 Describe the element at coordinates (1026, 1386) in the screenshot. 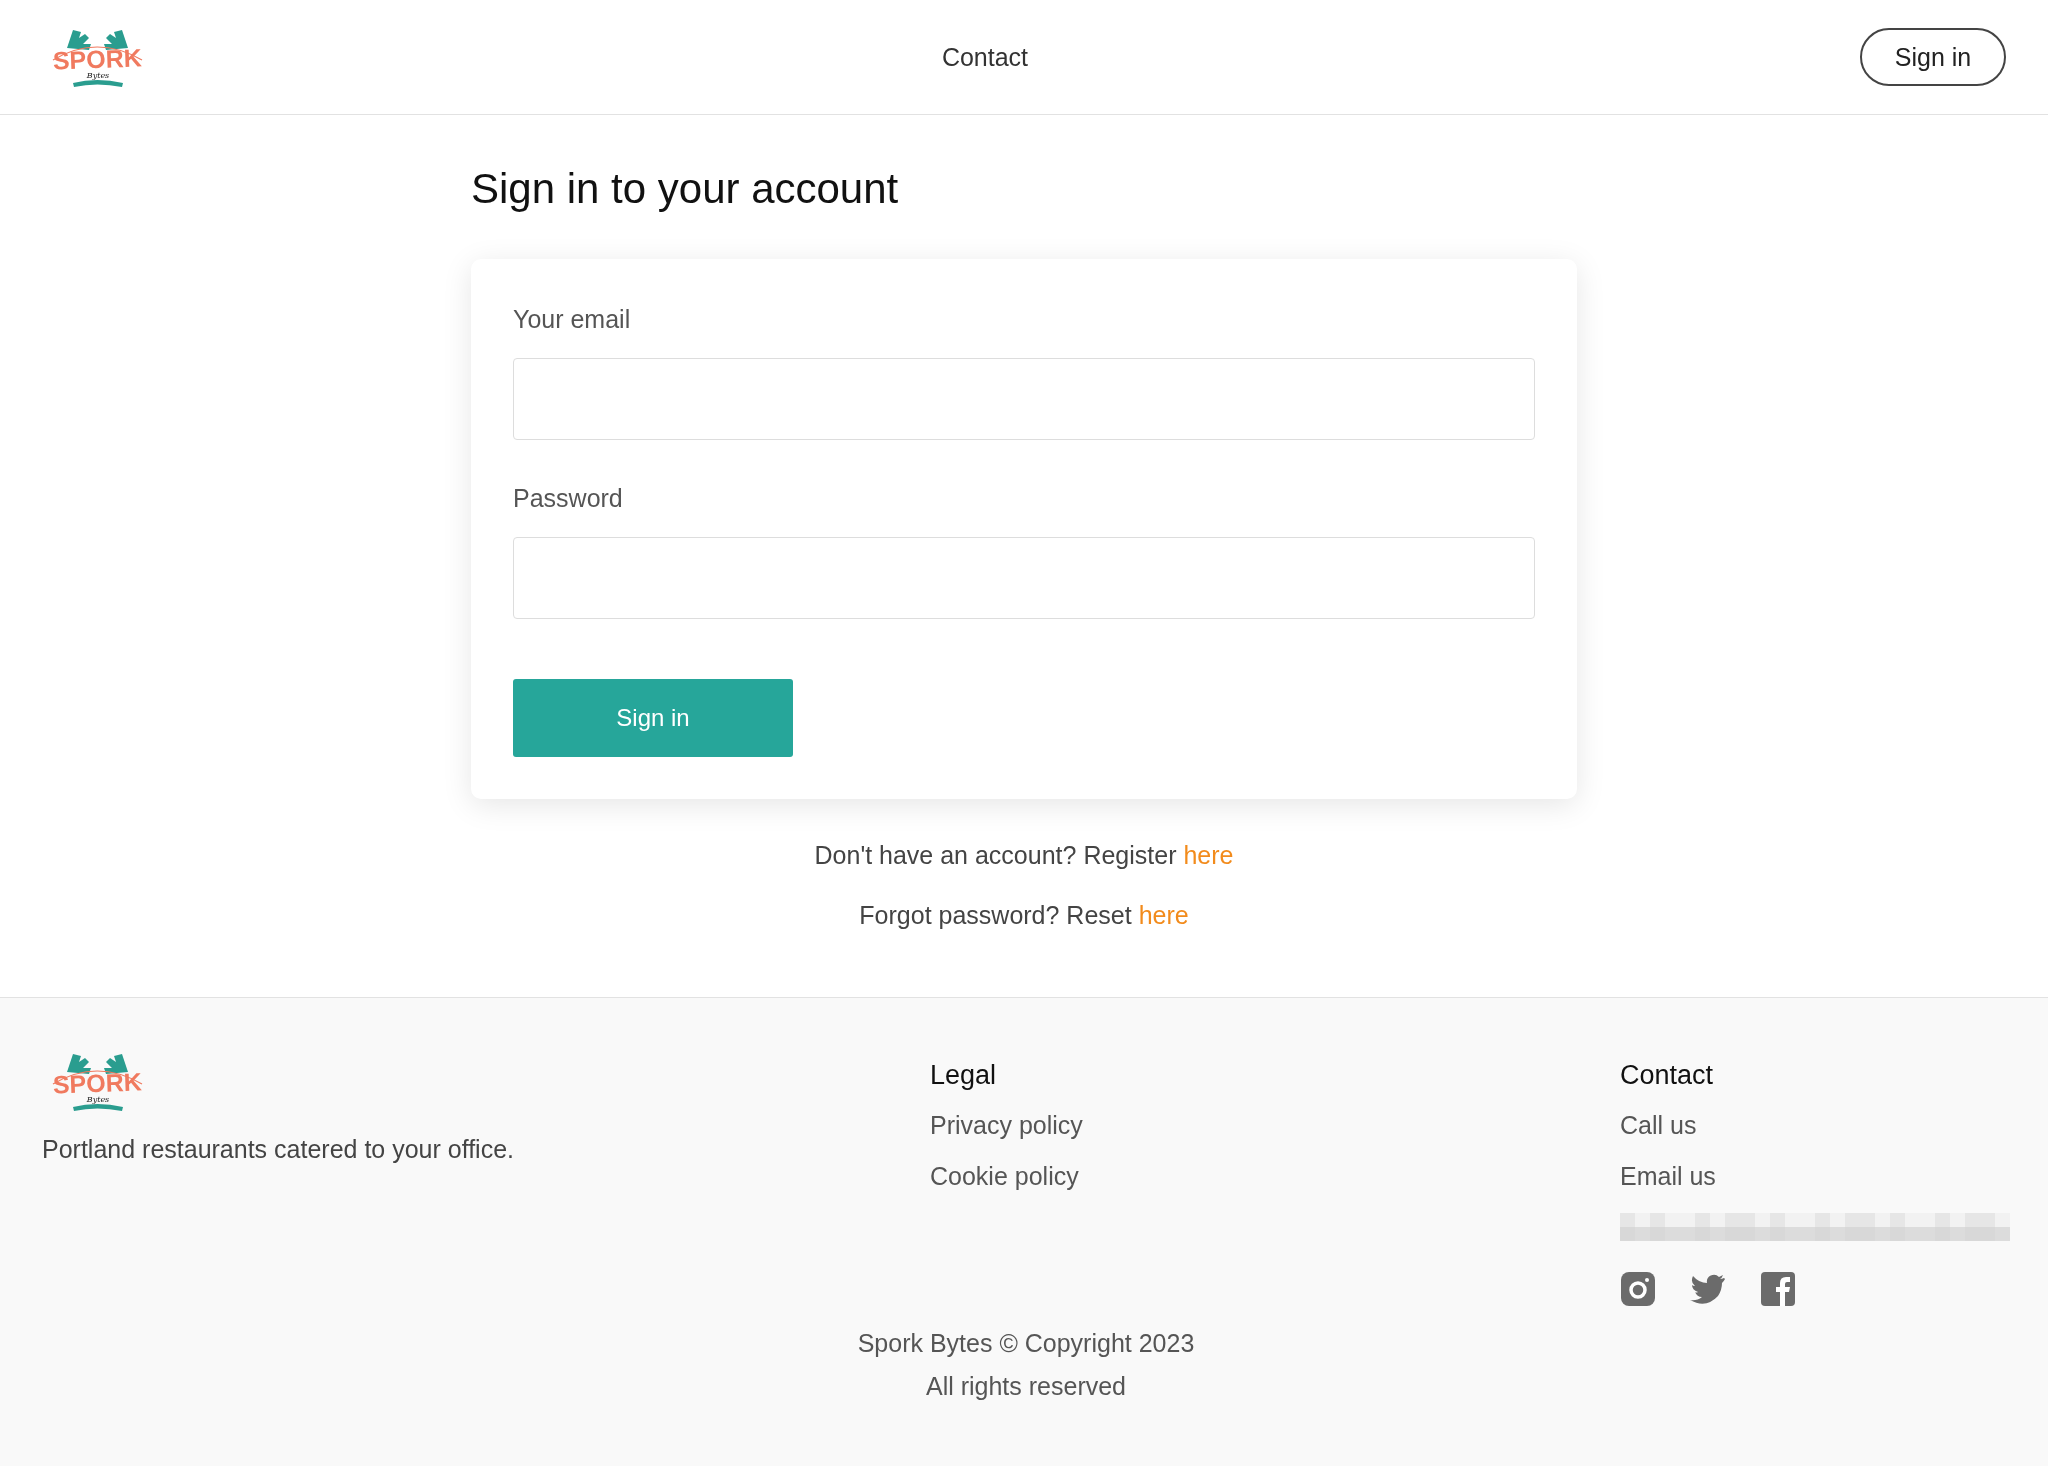

I see `copyright-text: All rights reserved` at that location.